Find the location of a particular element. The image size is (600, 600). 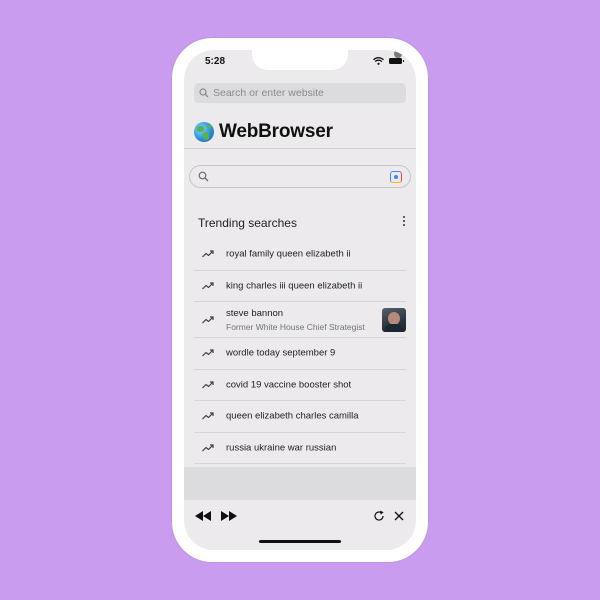

trend-subtitle: Former White House Chief Strategist is located at coordinates (295, 326).